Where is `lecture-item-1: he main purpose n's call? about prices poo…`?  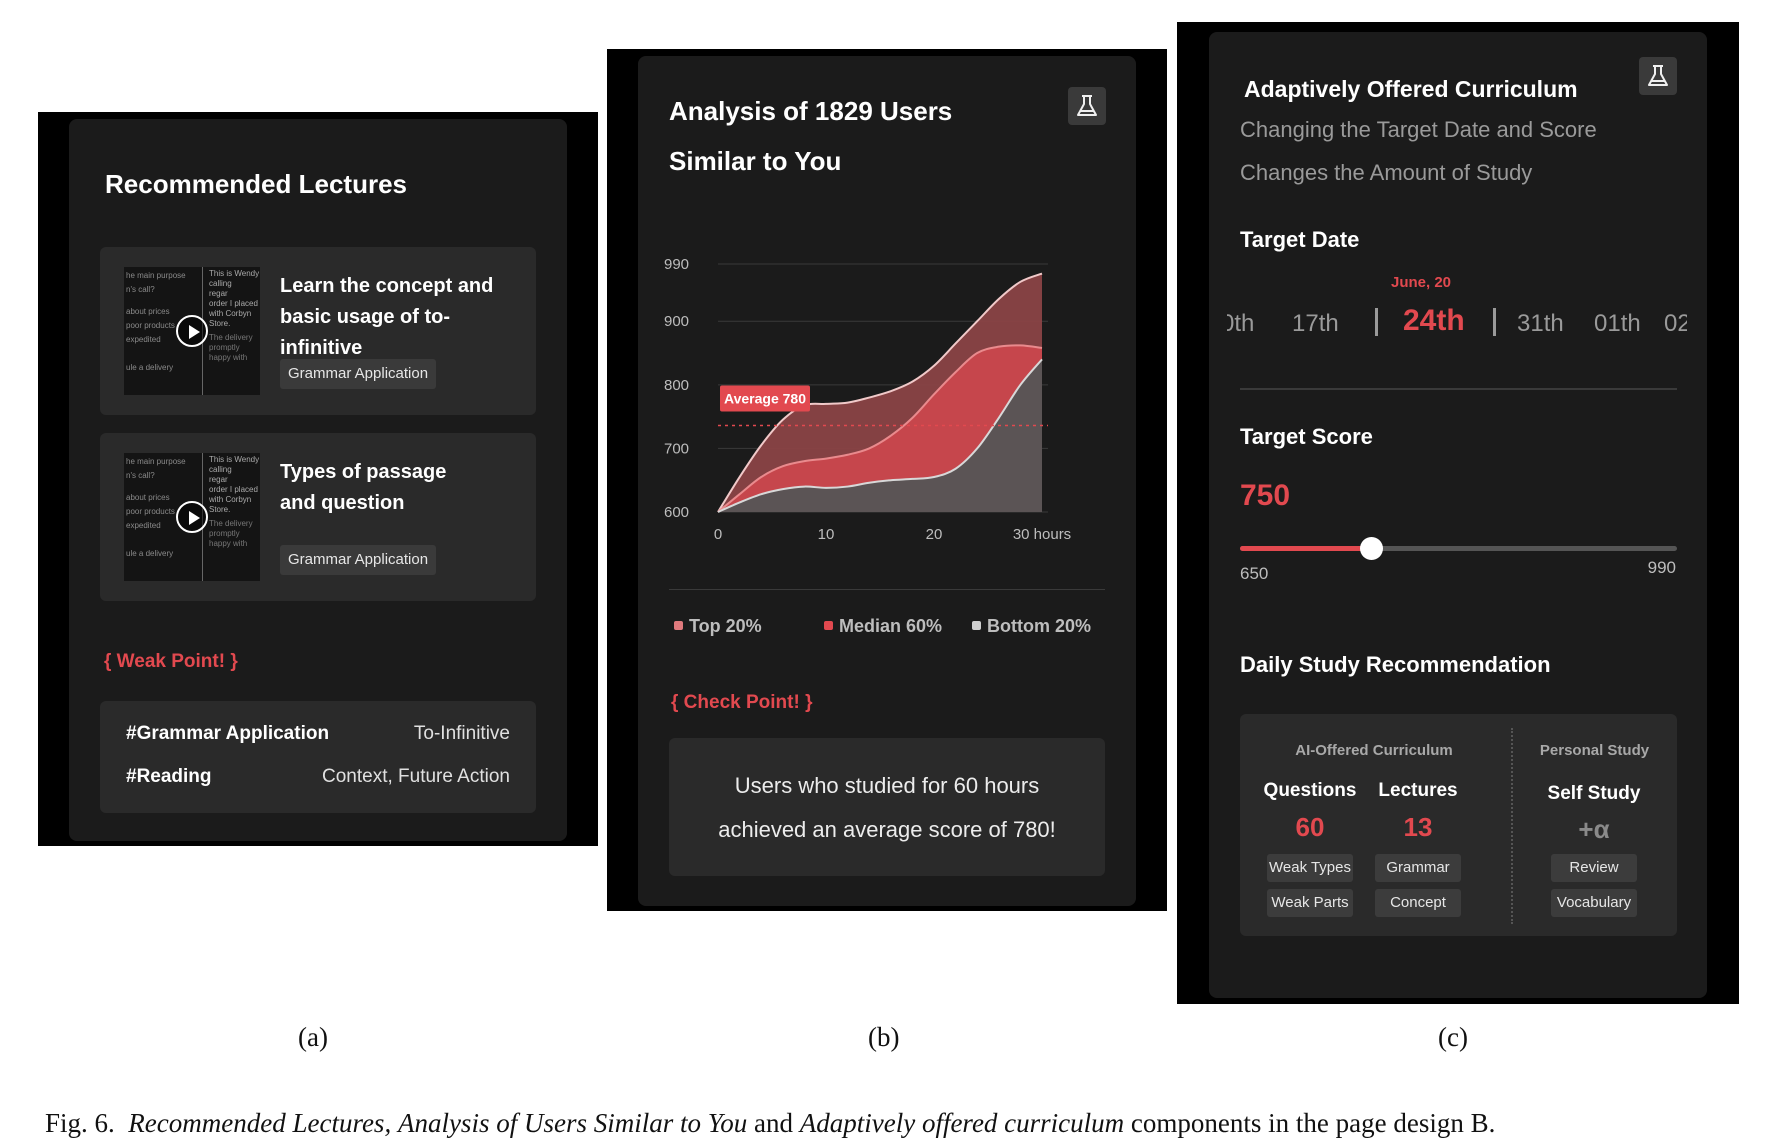
lecture-item-1: he main purpose n's call? about prices poo… is located at coordinates (318, 331).